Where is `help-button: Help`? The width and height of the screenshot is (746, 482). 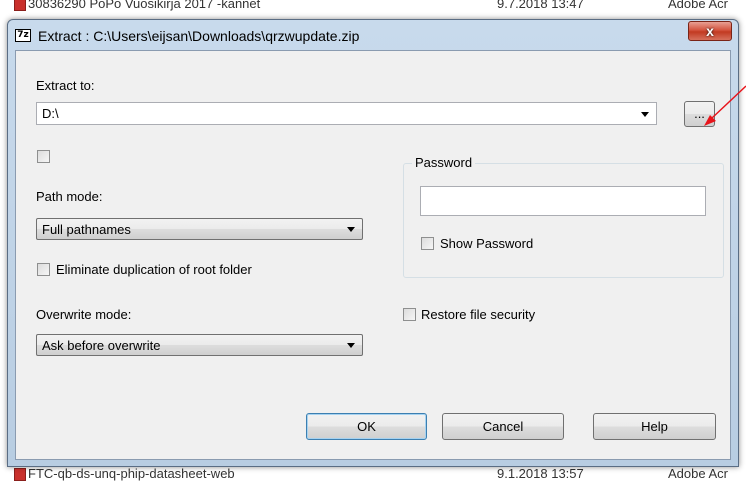 help-button: Help is located at coordinates (654, 426).